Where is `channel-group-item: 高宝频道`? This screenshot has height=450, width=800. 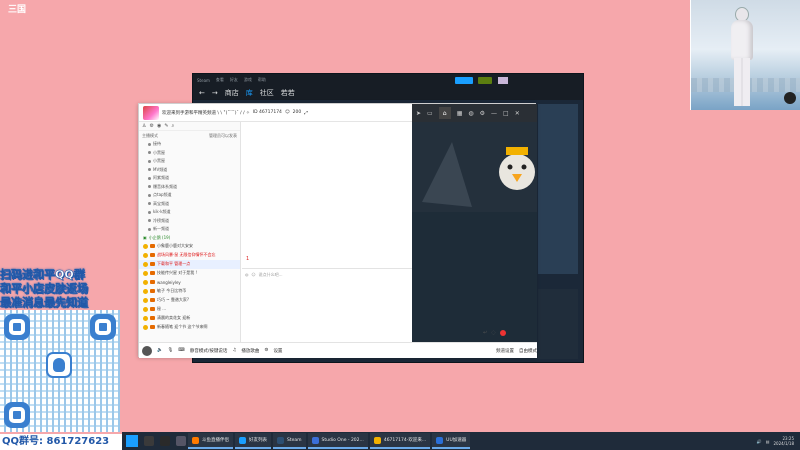 channel-group-item: 高宝频道 is located at coordinates (189, 204).